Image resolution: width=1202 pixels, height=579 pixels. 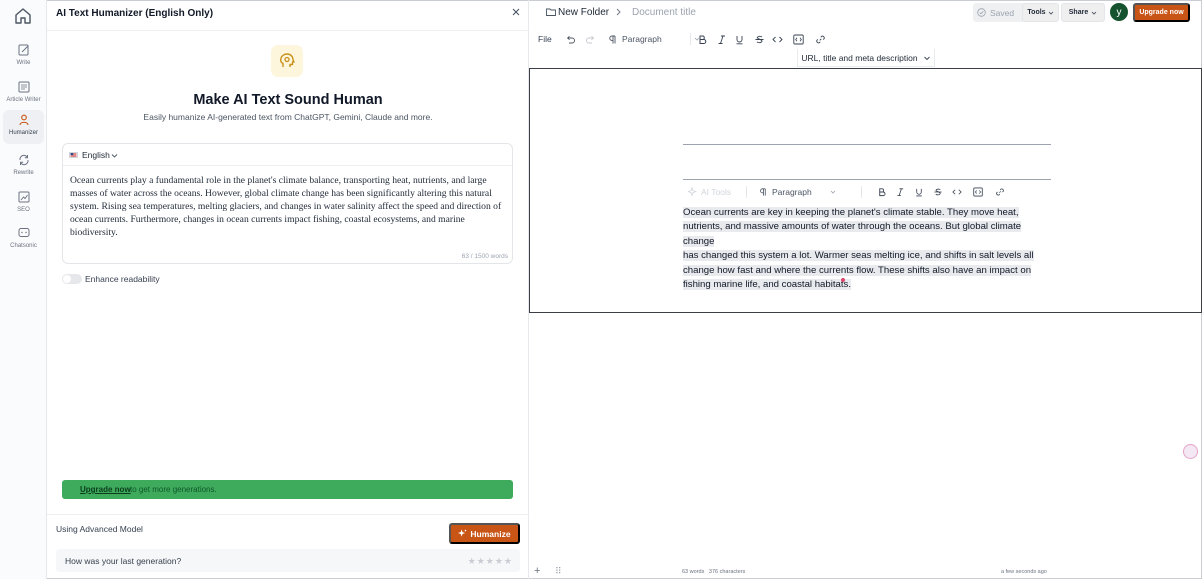 What do you see at coordinates (713, 572) in the screenshot?
I see `document-stats: 63 words 376 characters` at bounding box center [713, 572].